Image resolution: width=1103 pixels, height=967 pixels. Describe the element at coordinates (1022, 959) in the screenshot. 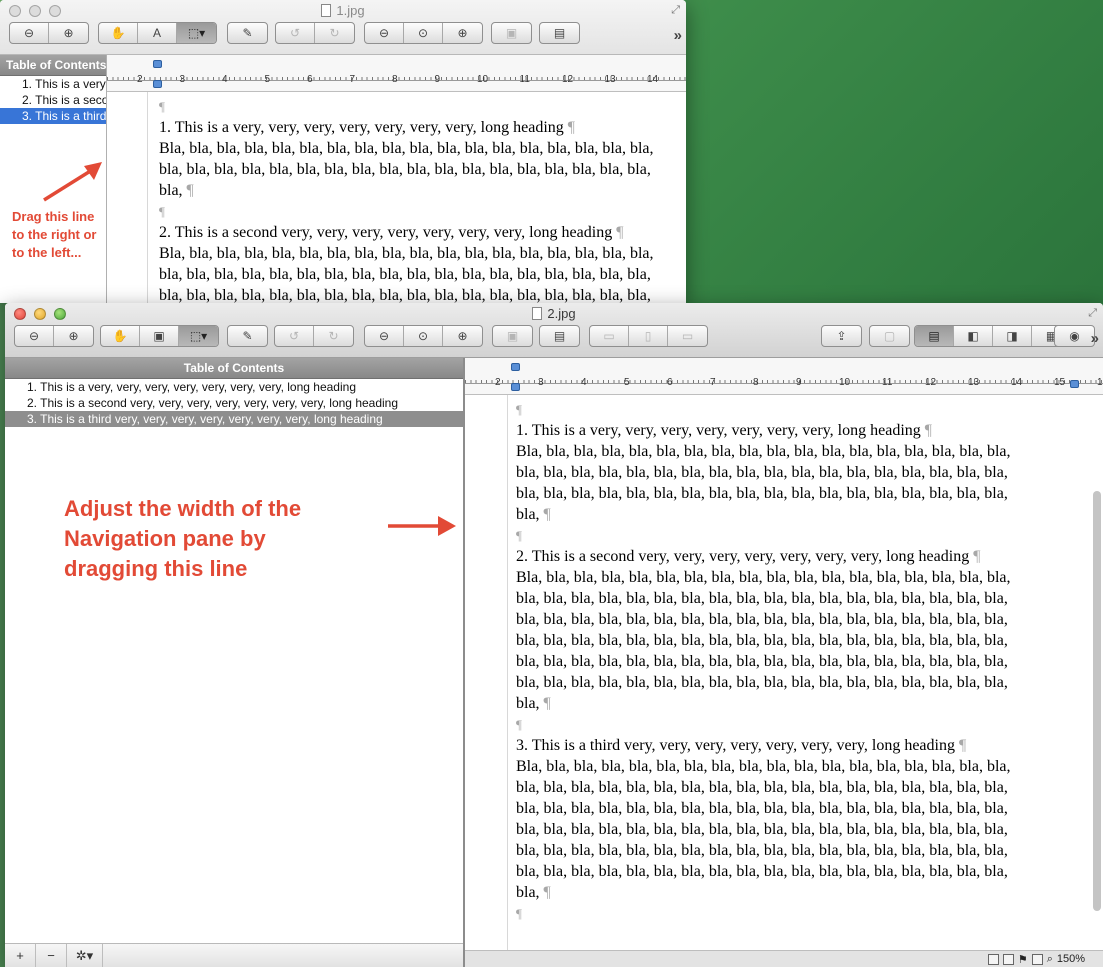

I see `flag-icon: ⚑` at that location.